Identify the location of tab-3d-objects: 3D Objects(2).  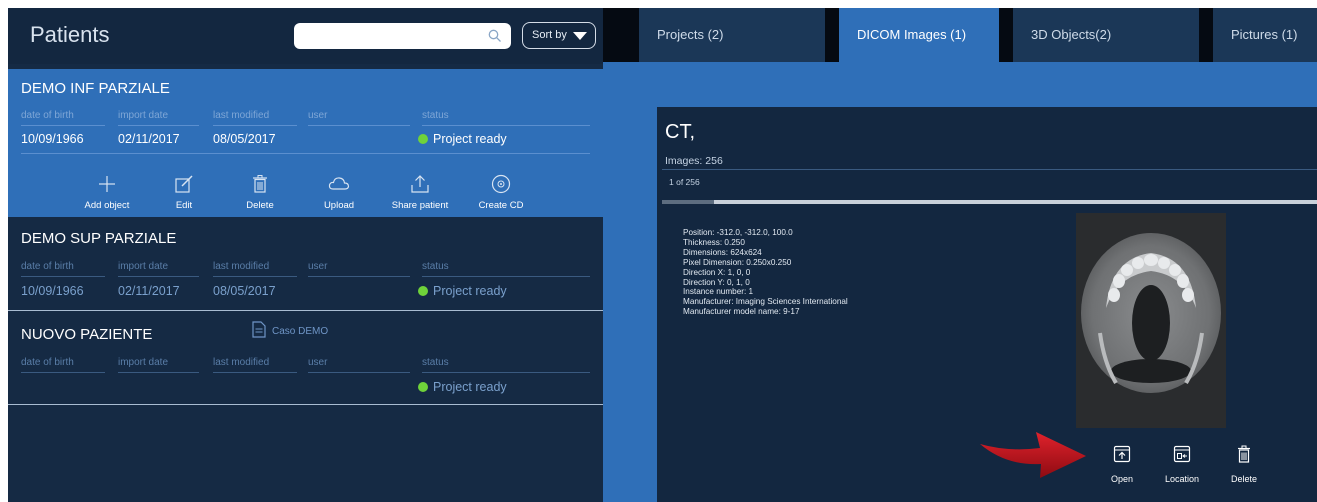
(1106, 35).